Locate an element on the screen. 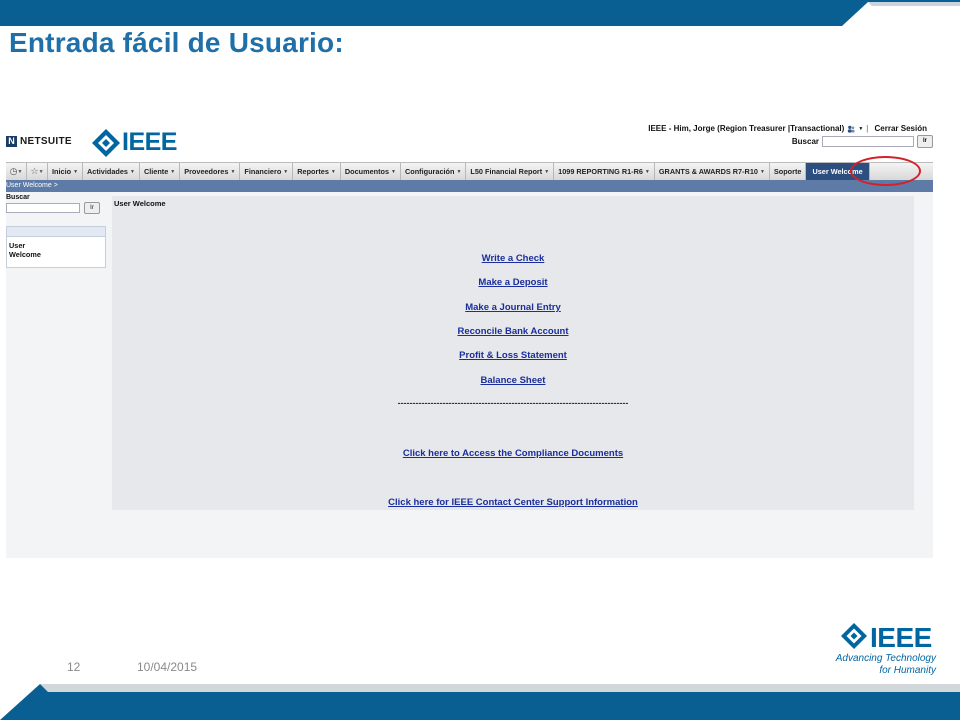 Image resolution: width=960 pixels, height=720 pixels. header-ieee-wordmark: IEEE is located at coordinates (149, 142).